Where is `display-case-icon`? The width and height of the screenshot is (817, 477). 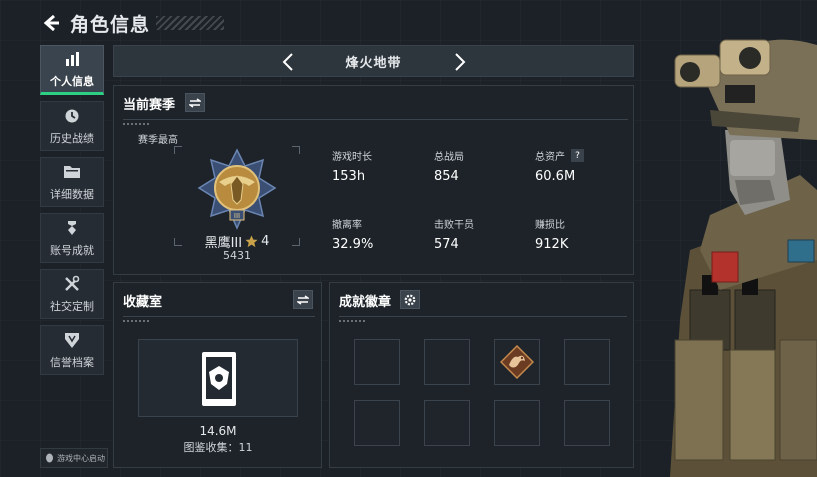 display-case-icon is located at coordinates (219, 379).